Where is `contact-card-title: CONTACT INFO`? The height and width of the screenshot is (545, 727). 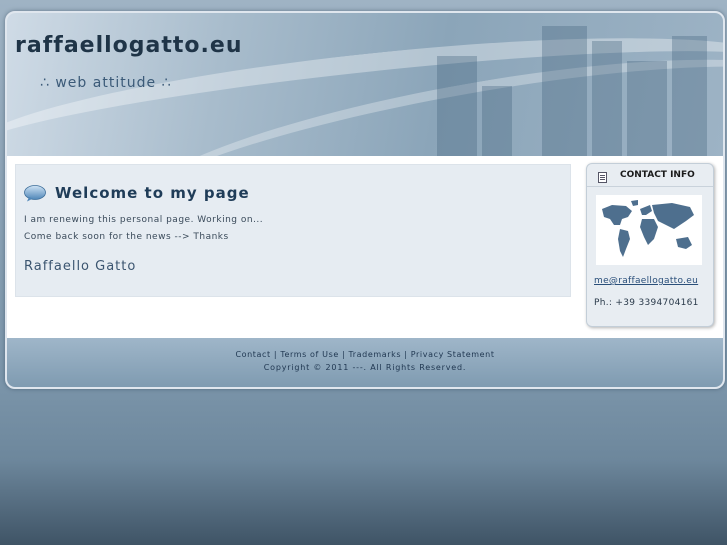
contact-card-title: CONTACT INFO is located at coordinates (657, 175).